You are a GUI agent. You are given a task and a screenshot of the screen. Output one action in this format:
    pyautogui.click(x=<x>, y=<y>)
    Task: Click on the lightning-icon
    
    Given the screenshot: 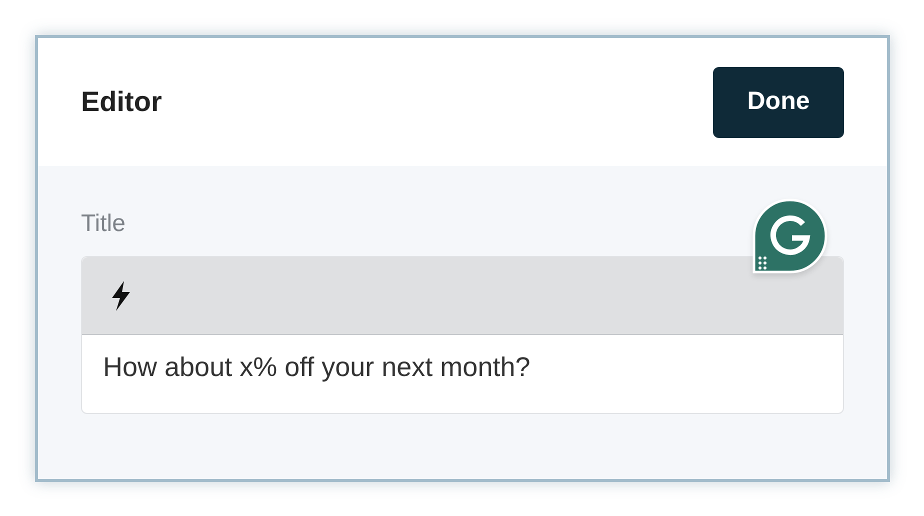 What is the action you would take?
    pyautogui.click(x=121, y=295)
    